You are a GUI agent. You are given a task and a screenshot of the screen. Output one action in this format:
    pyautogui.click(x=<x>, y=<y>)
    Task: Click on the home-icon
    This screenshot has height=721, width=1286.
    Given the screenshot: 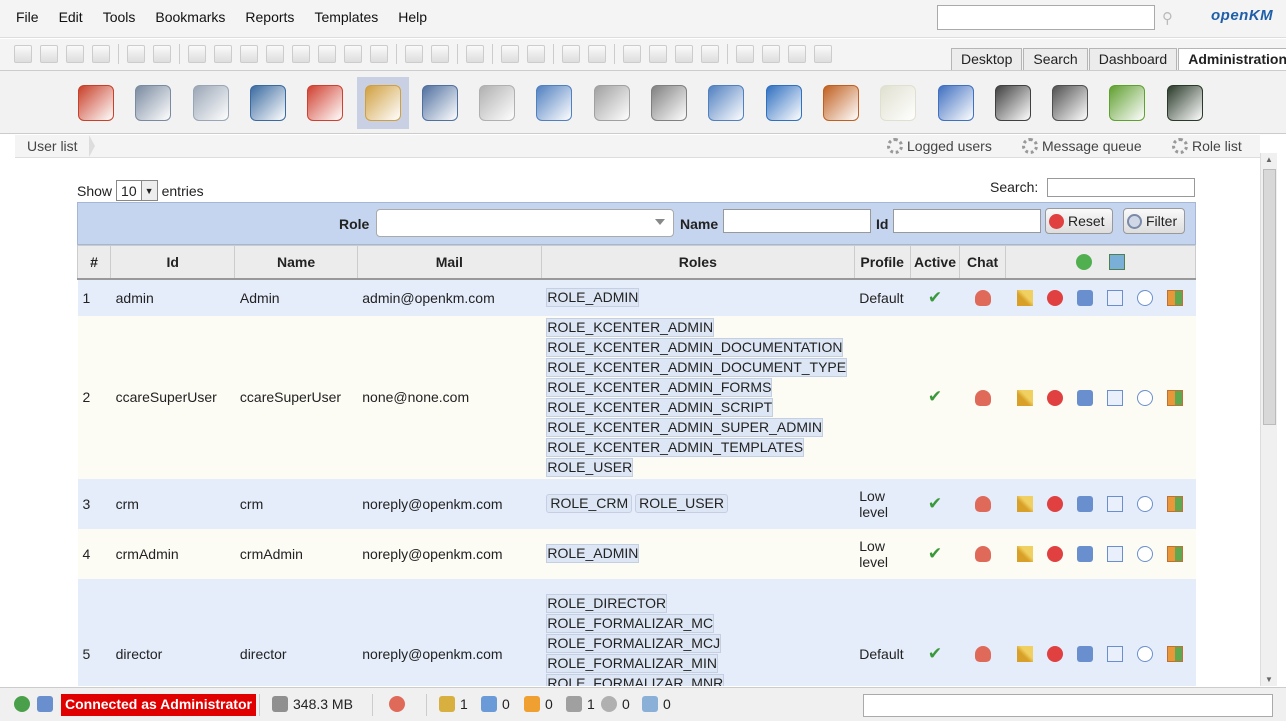 What is the action you would take?
    pyautogui.click(x=96, y=103)
    